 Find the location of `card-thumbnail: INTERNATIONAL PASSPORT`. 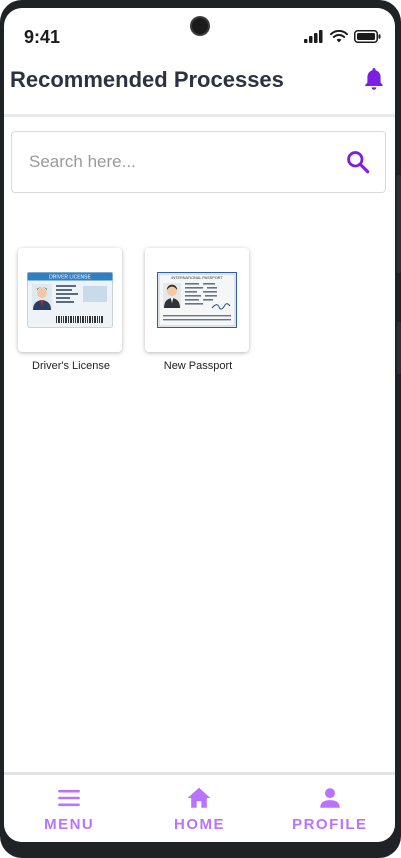

card-thumbnail: INTERNATIONAL PASSPORT is located at coordinates (197, 300).